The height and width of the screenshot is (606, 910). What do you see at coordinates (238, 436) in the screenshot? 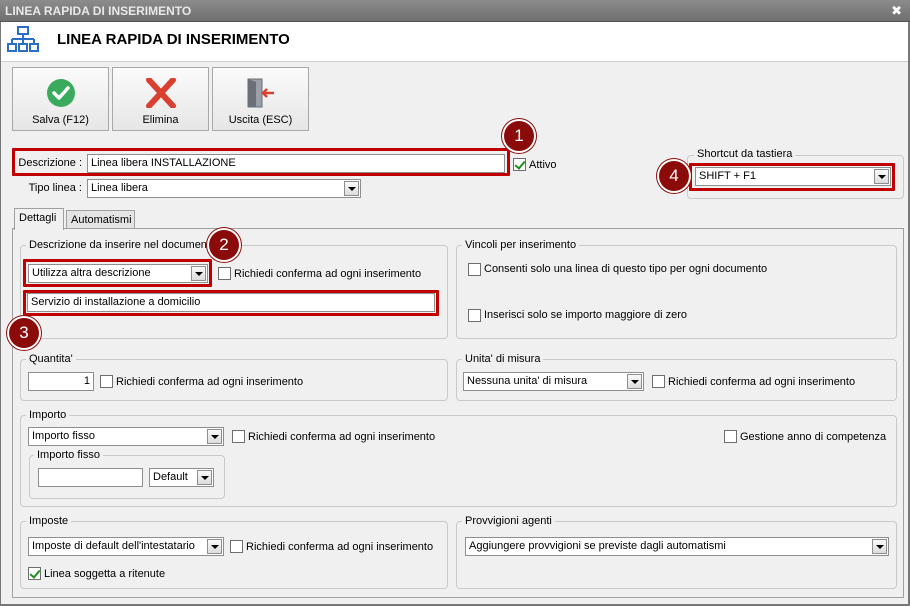
I see `importo-confirm-checkbox` at bounding box center [238, 436].